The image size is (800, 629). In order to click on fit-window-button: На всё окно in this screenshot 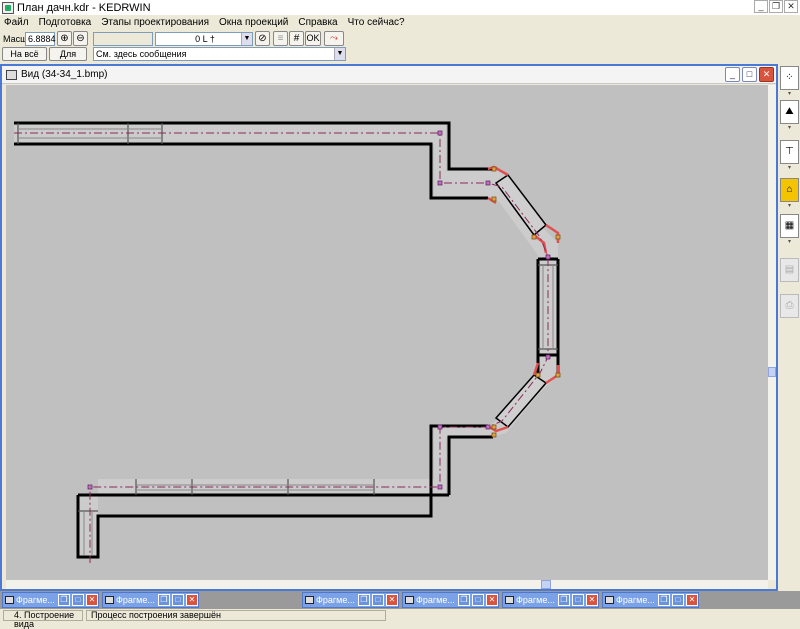, I will do `click(24, 59)`.